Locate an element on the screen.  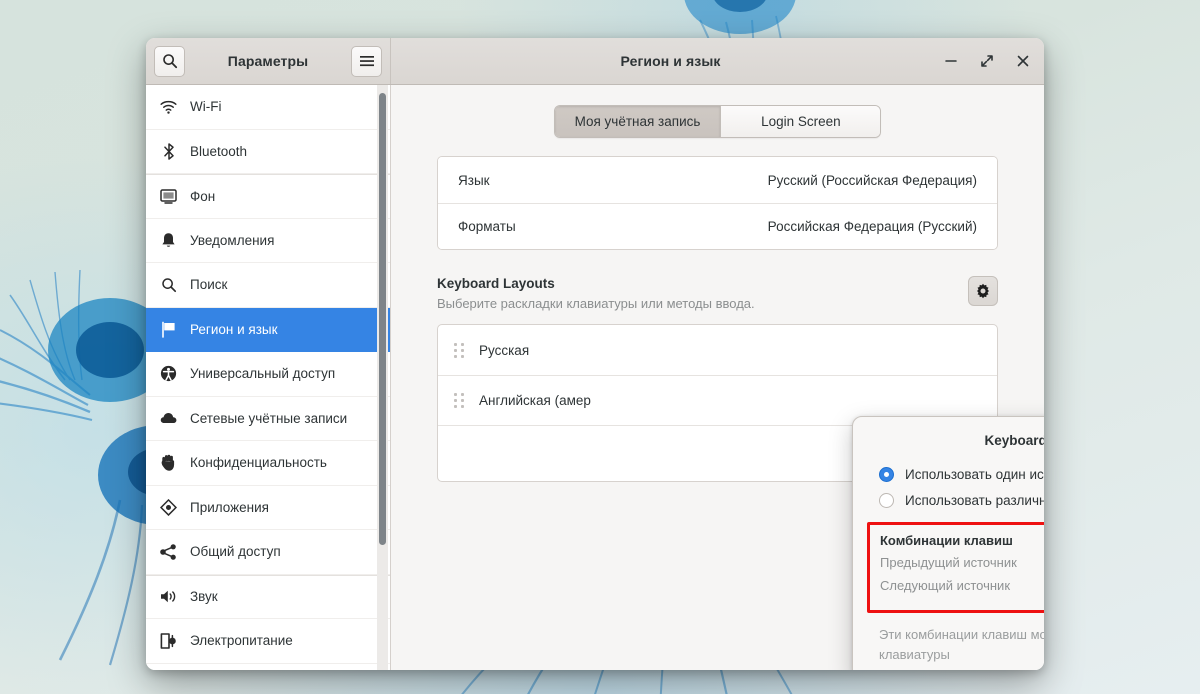
option-label: Использовать один источник для всех окон is located at coordinates (974, 474).